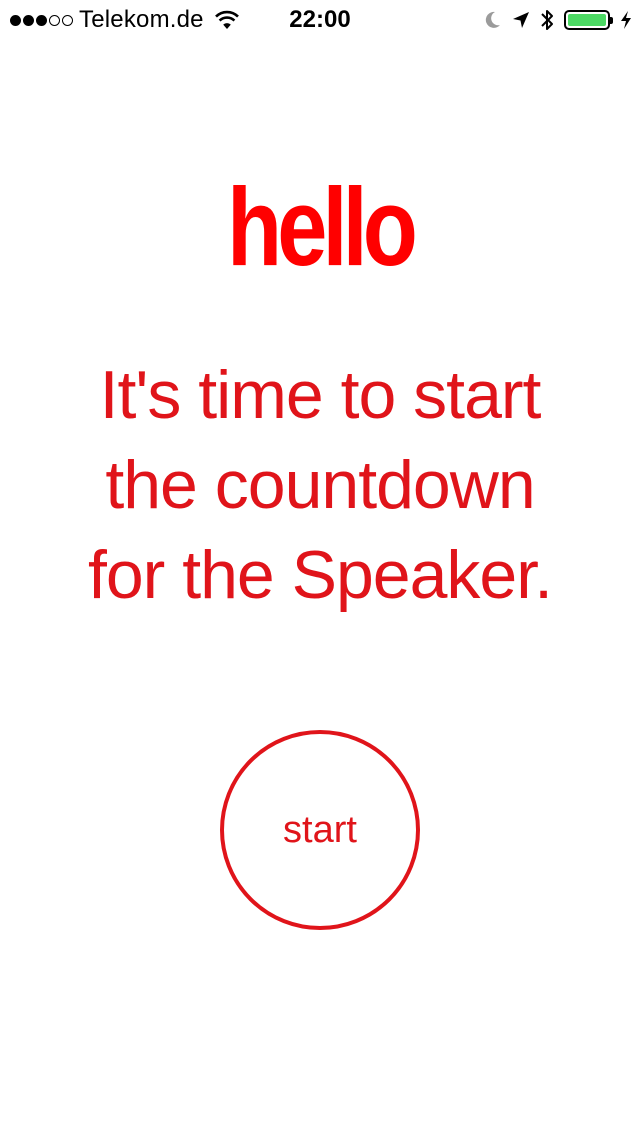 Image resolution: width=640 pixels, height=1136 pixels. Describe the element at coordinates (320, 20) in the screenshot. I see `status-bar: Telekom.de 22:00` at that location.